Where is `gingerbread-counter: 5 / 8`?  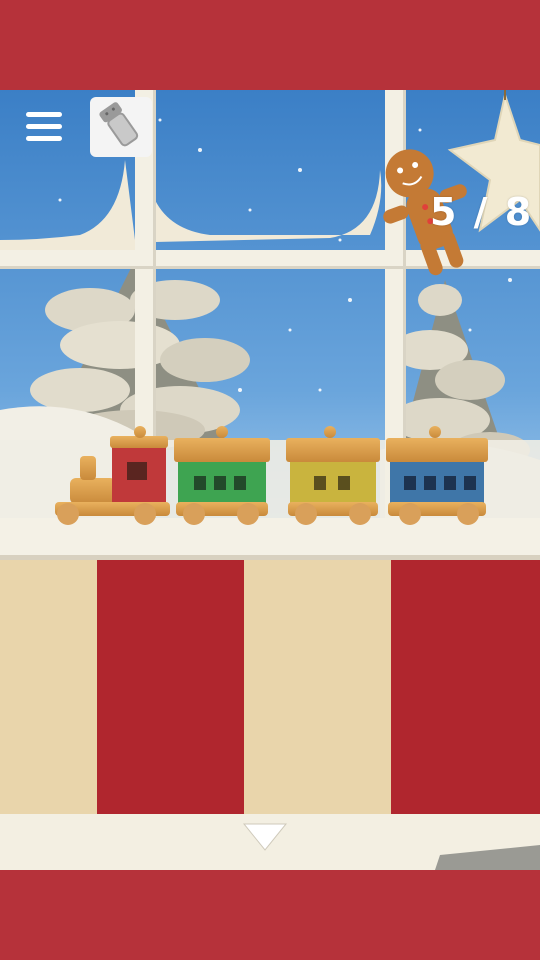
gingerbread-counter: 5 / 8 is located at coordinates (482, 212).